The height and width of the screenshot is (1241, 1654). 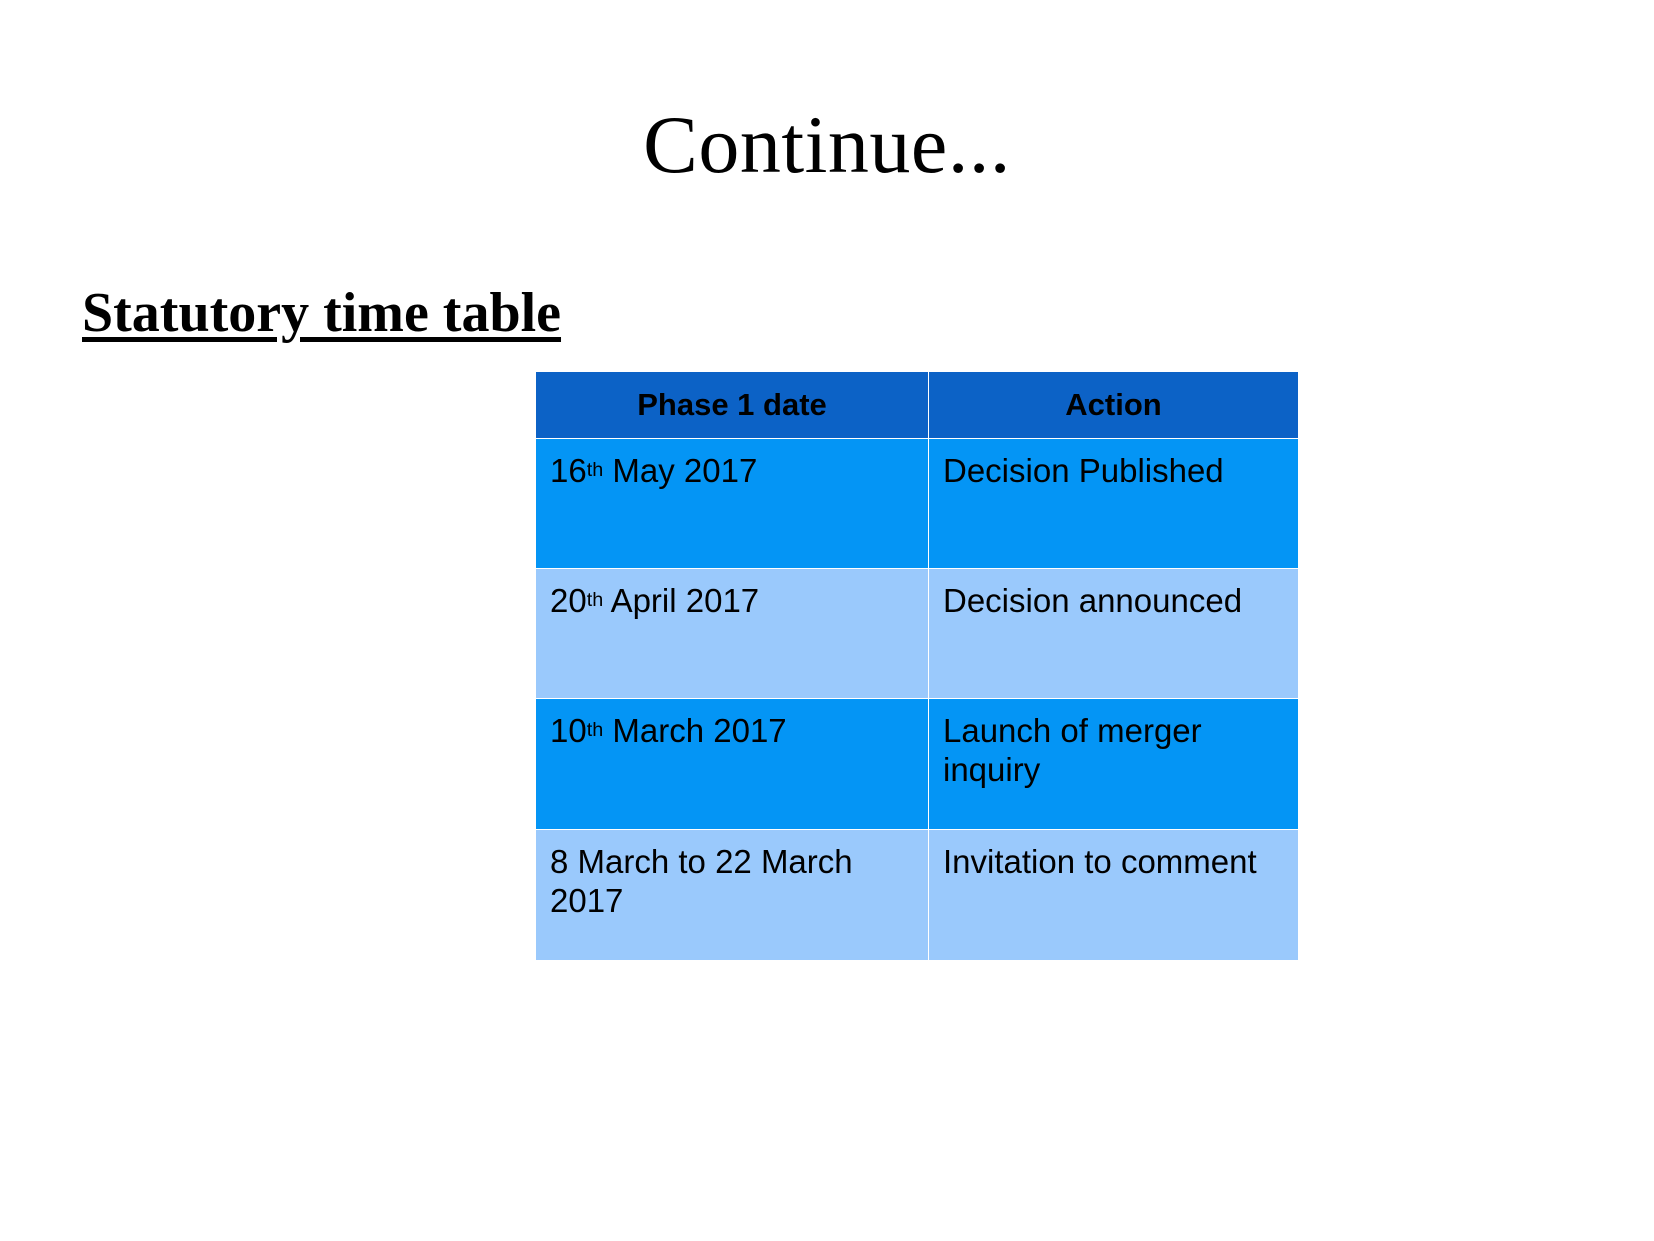 What do you see at coordinates (681, 600) in the screenshot?
I see `date-rest: April 2017` at bounding box center [681, 600].